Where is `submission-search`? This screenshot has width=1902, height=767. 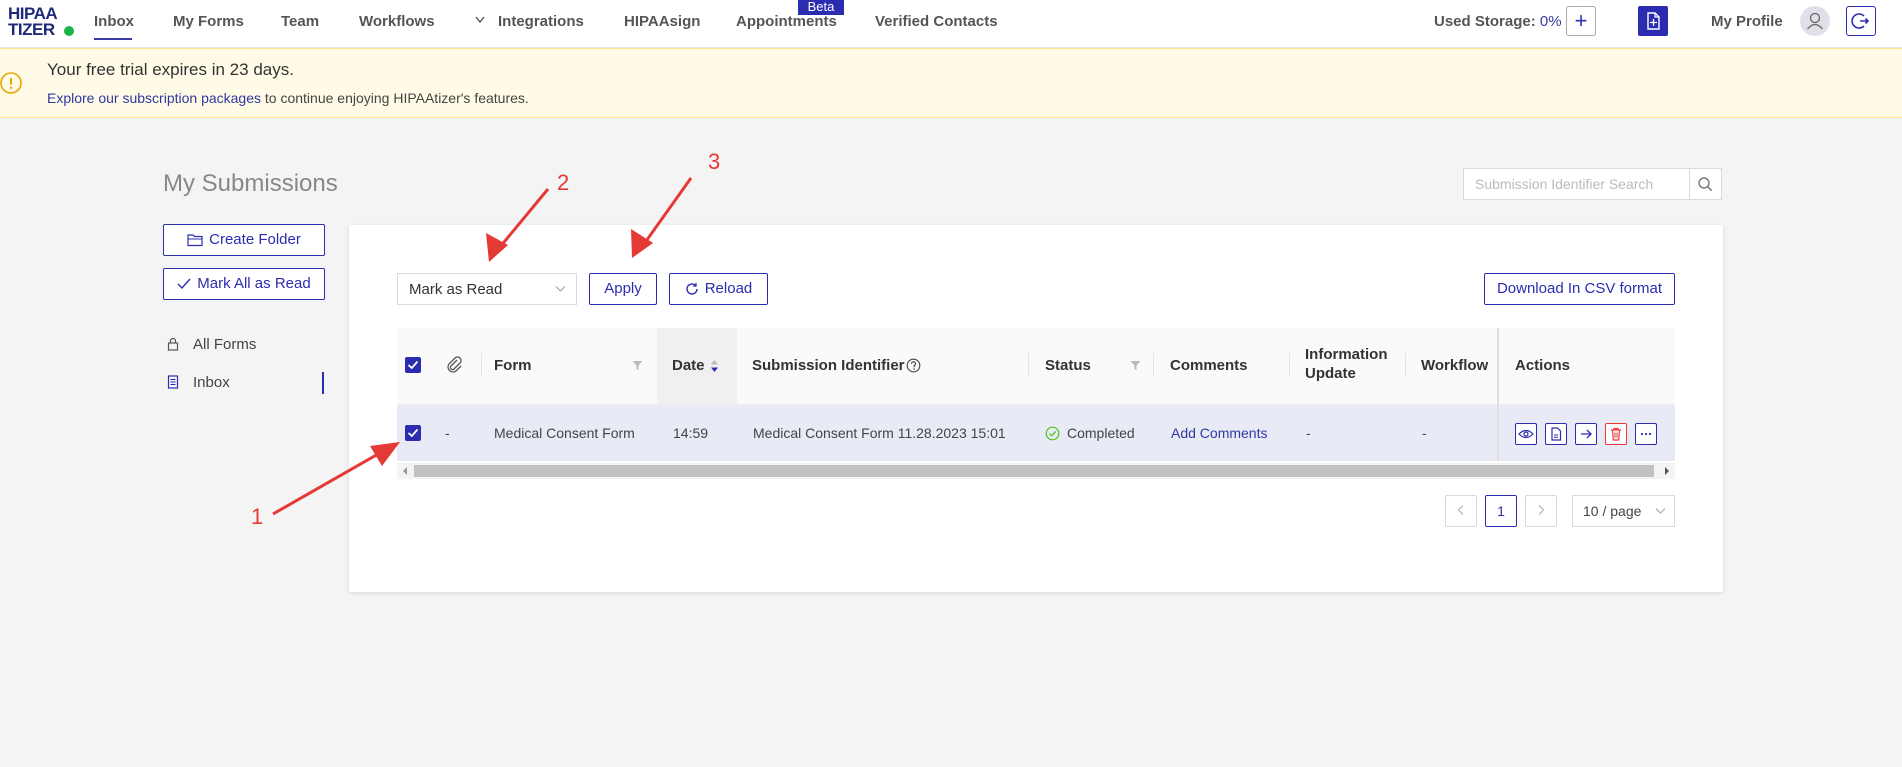 submission-search is located at coordinates (1576, 184).